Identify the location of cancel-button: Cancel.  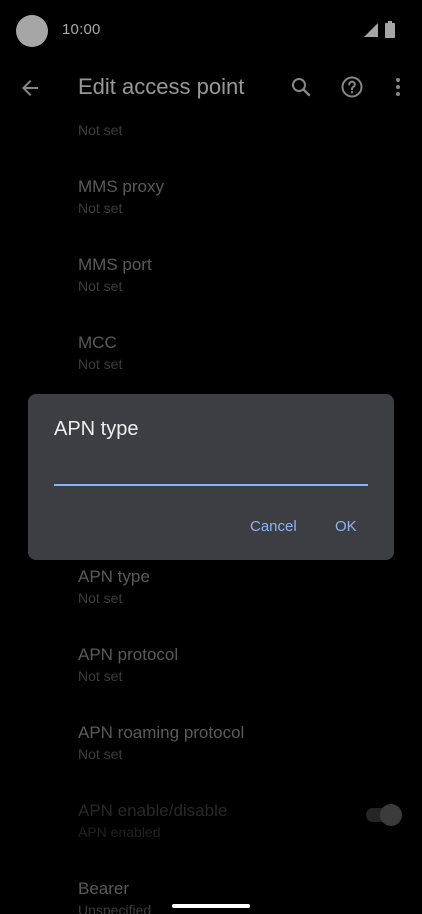
(273, 526).